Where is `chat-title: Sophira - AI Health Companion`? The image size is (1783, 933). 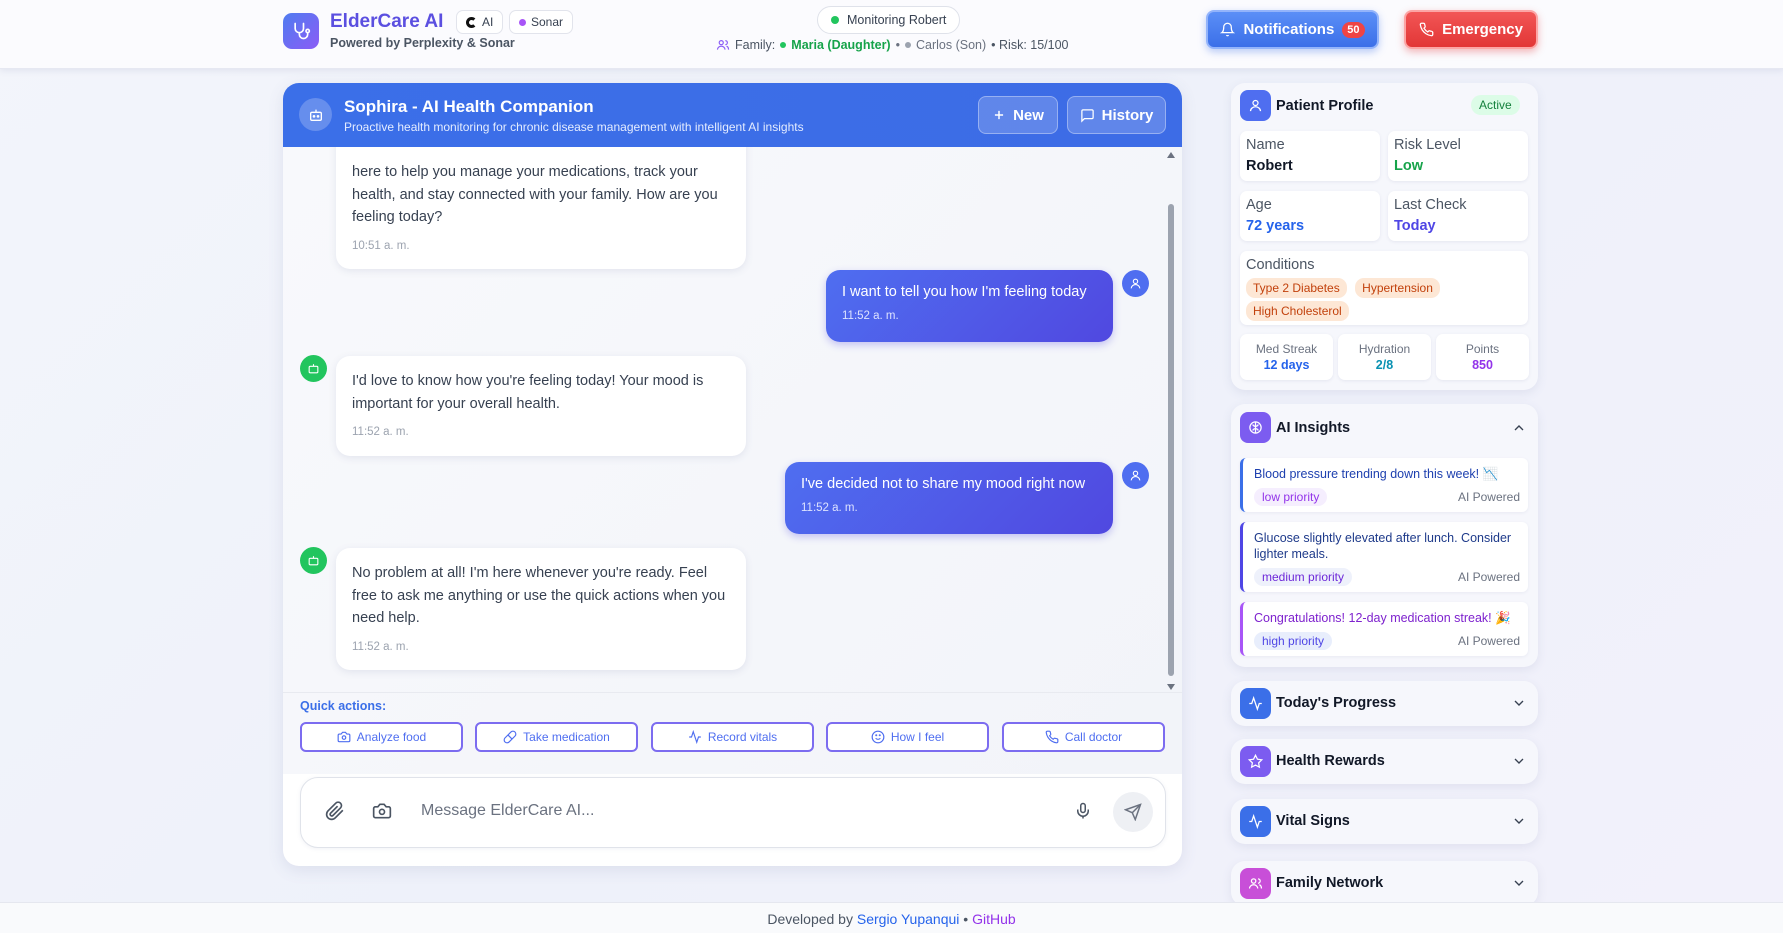
chat-title: Sophira - AI Health Companion is located at coordinates (469, 106).